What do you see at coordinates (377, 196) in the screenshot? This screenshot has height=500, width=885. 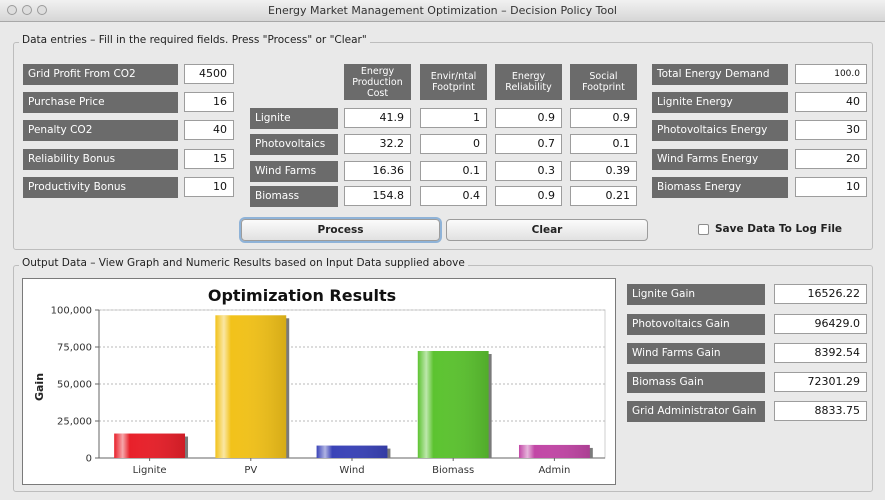 I see `matrix-field-biomass-0: 154.8` at bounding box center [377, 196].